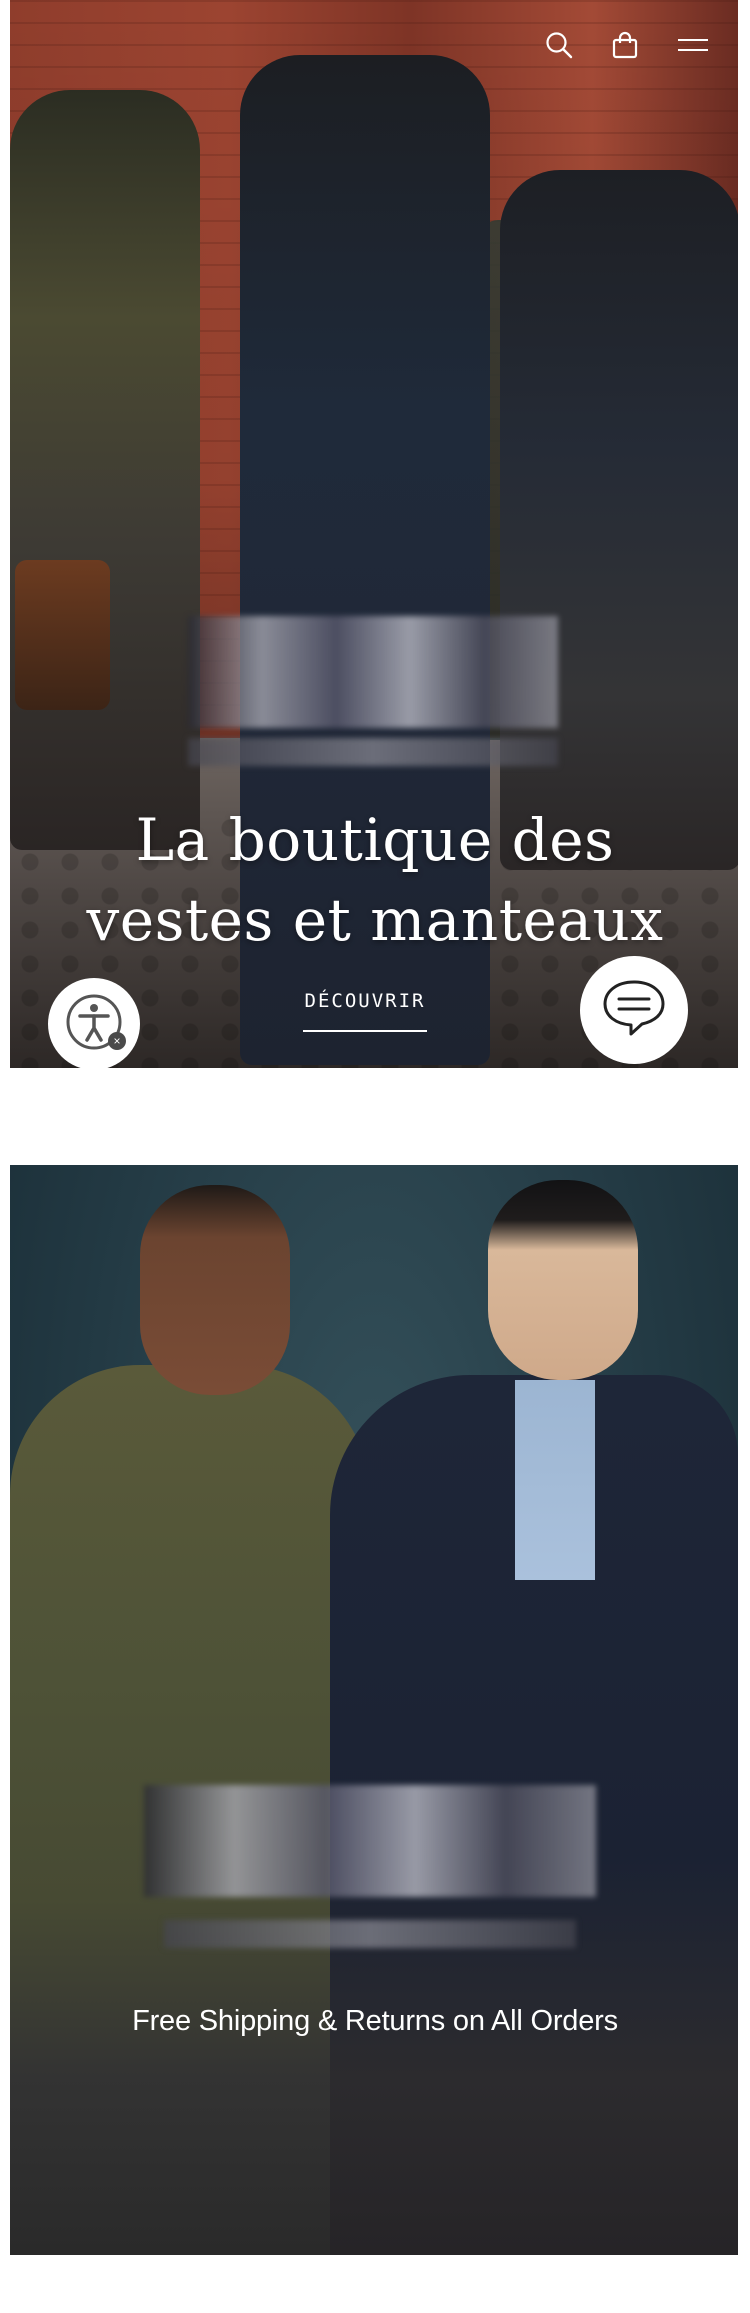 Image resolution: width=750 pixels, height=2313 pixels. What do you see at coordinates (375, 920) in the screenshot?
I see `hero-title-line-2: vestes et manteaux` at bounding box center [375, 920].